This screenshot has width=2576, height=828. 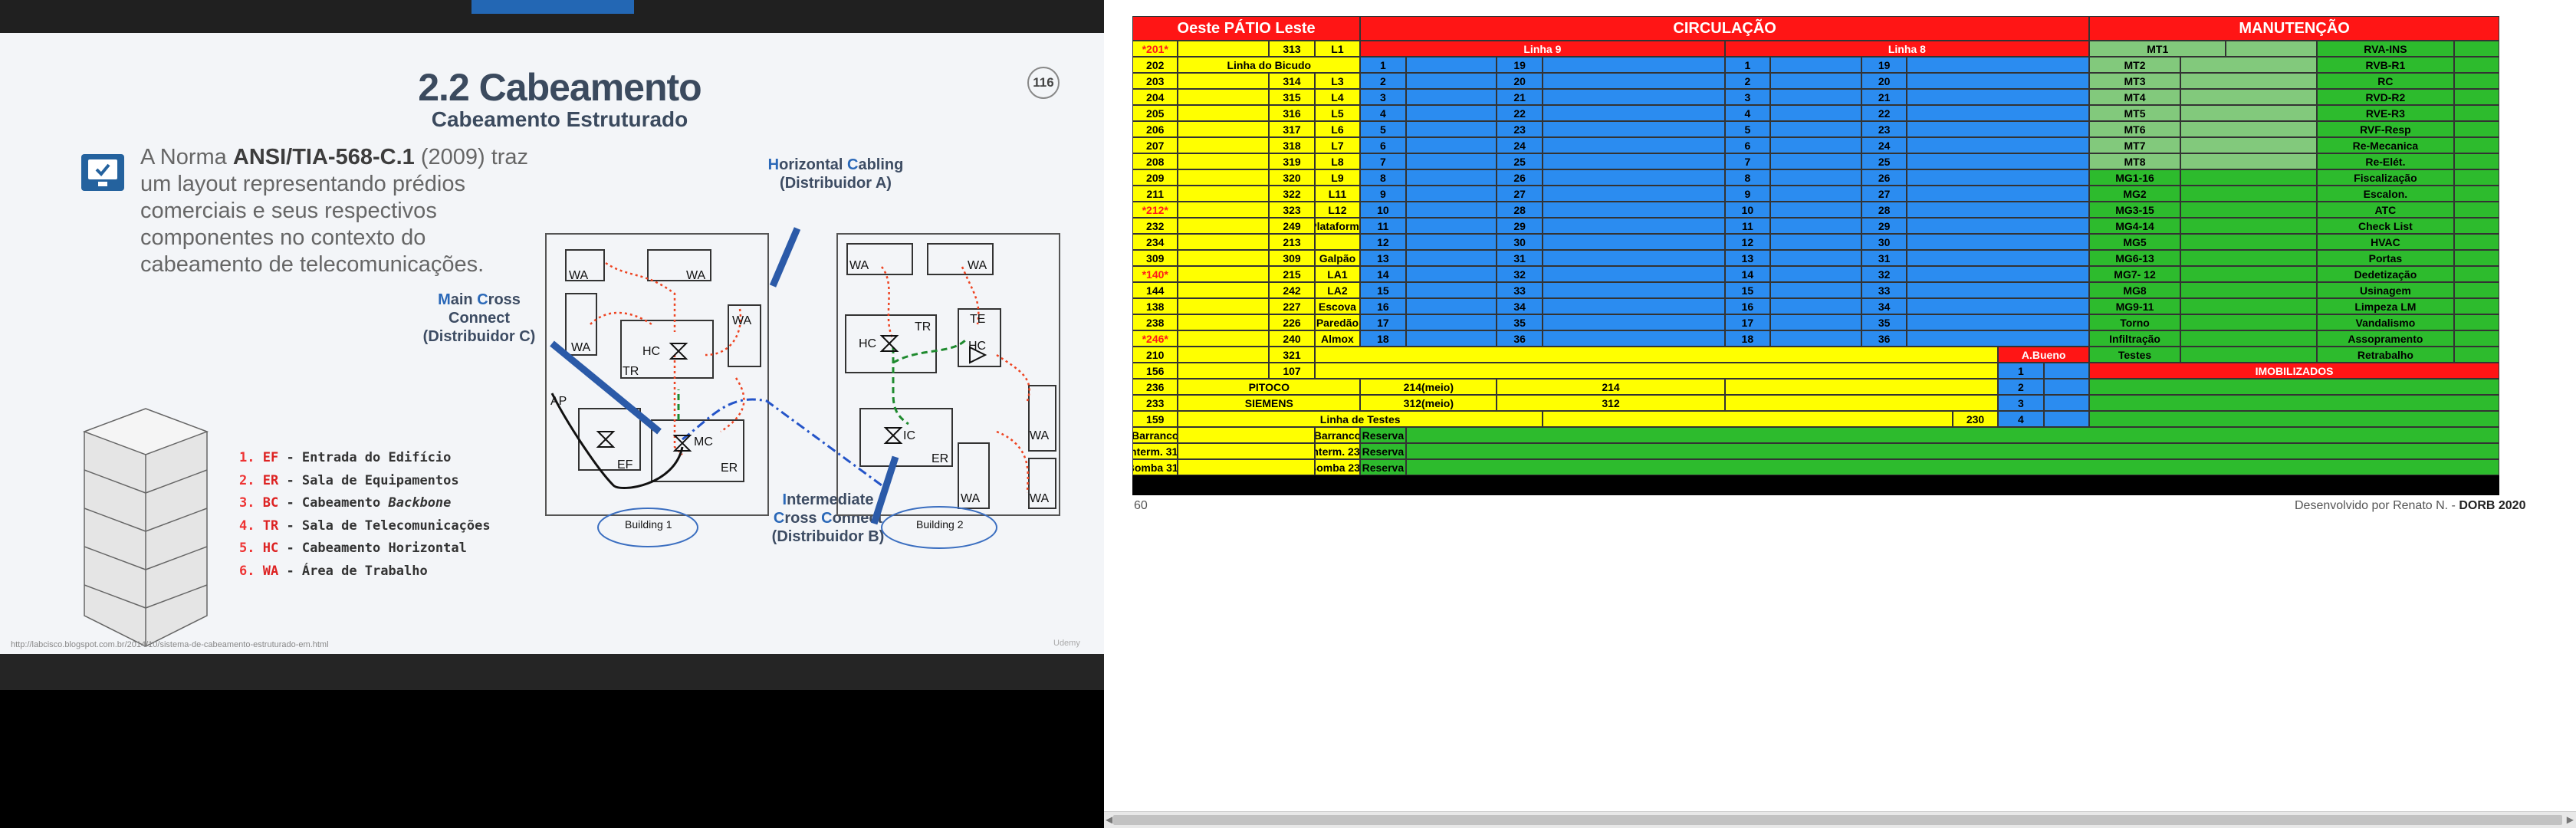 What do you see at coordinates (1520, 113) in the screenshot?
I see `cell: 22` at bounding box center [1520, 113].